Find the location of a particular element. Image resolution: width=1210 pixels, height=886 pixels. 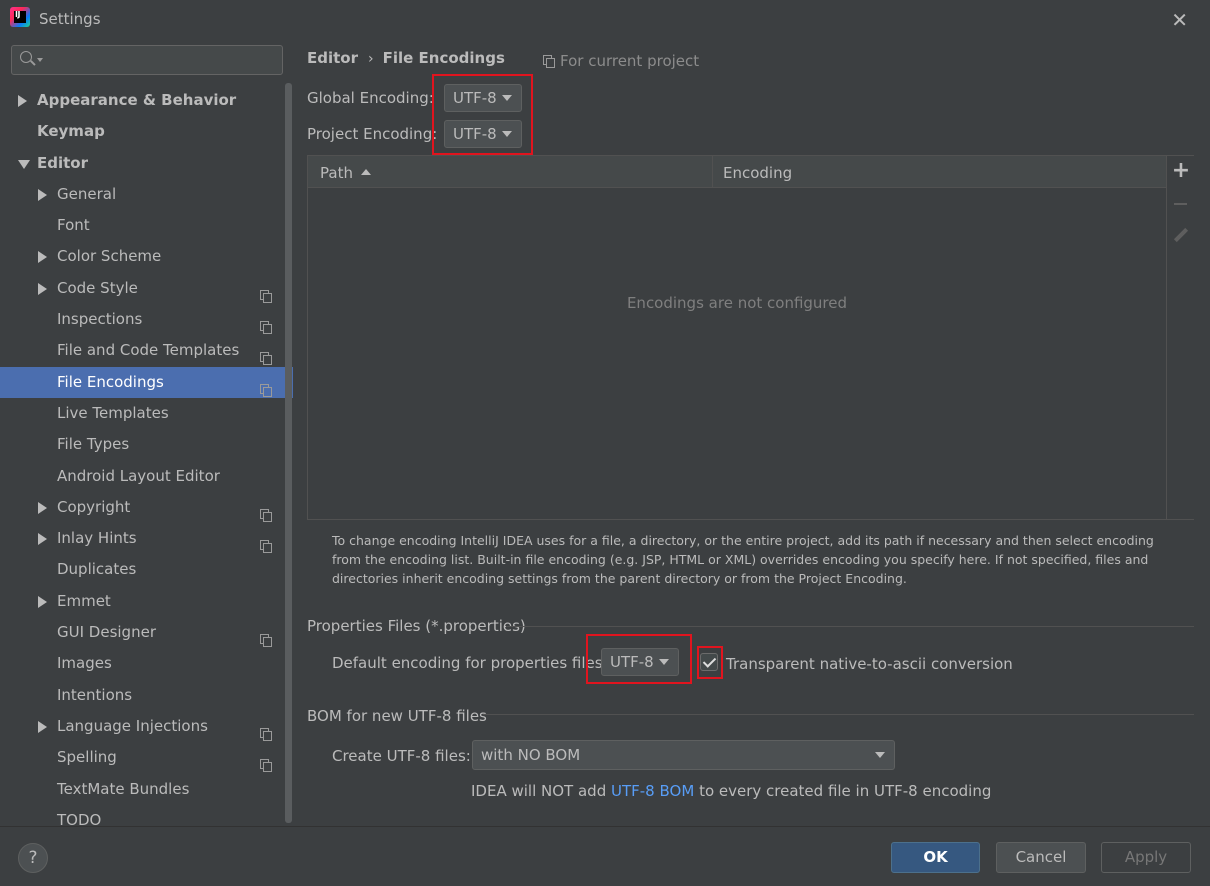

window-title: Settings is located at coordinates (70, 19).